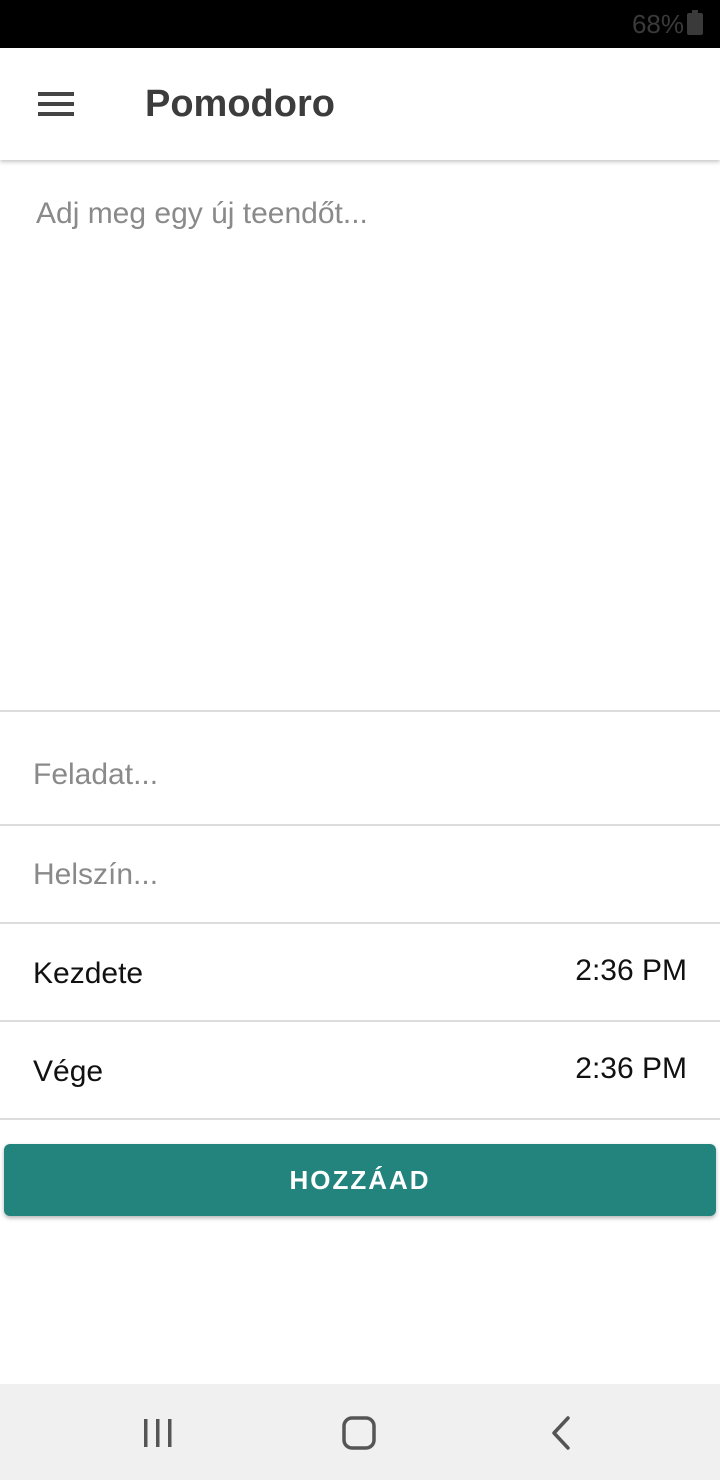  I want to click on battery-icon, so click(695, 22).